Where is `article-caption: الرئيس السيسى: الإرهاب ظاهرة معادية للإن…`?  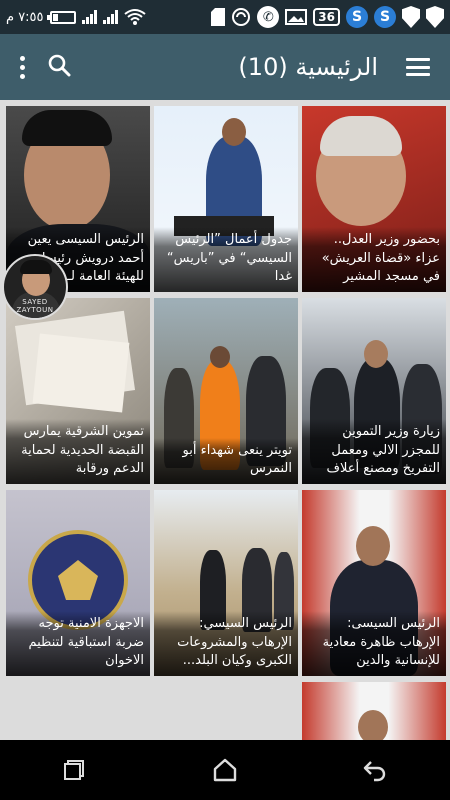
article-caption: الرئيس السيسى: الإرهاب ظاهرة معادية للإن… is located at coordinates (374, 643).